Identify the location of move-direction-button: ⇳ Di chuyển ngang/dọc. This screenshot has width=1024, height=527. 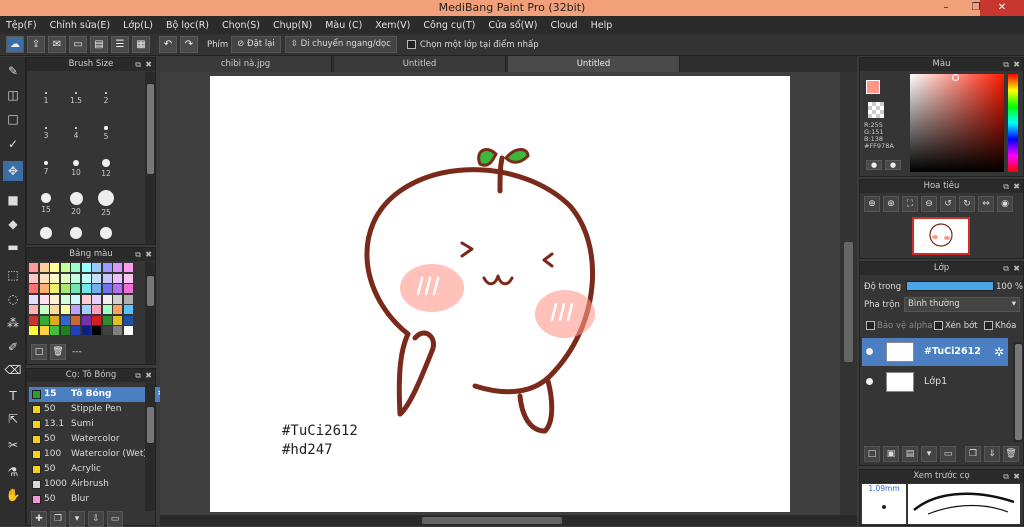
(340, 44).